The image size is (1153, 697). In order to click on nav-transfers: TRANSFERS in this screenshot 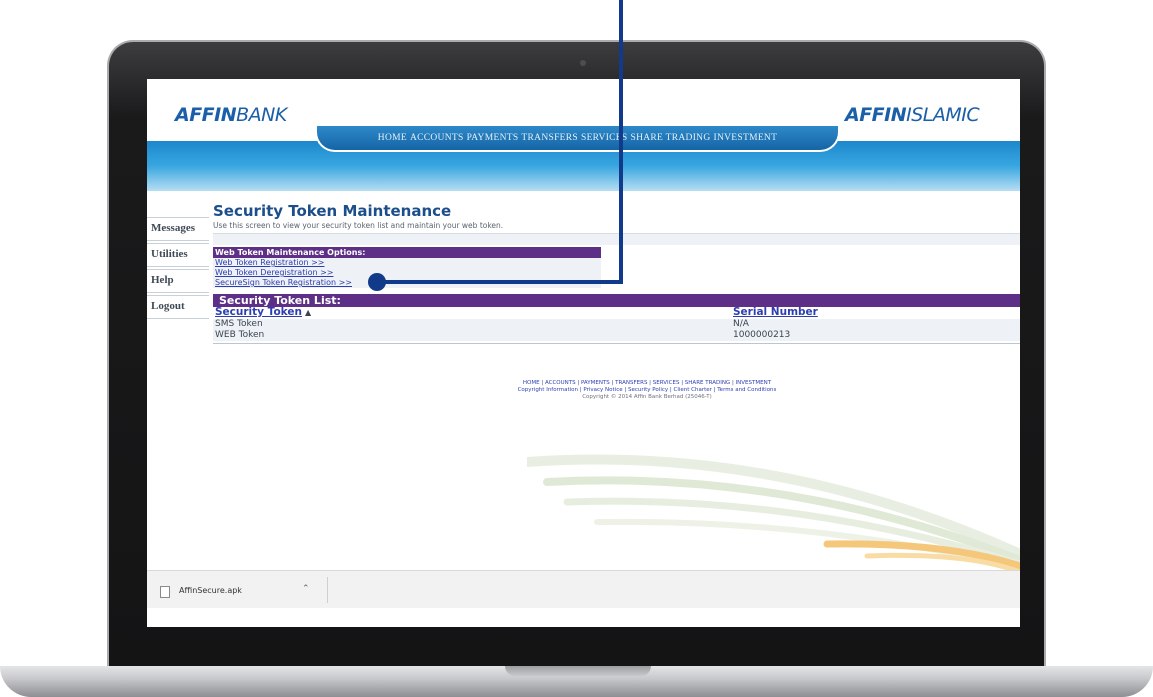, I will do `click(549, 138)`.